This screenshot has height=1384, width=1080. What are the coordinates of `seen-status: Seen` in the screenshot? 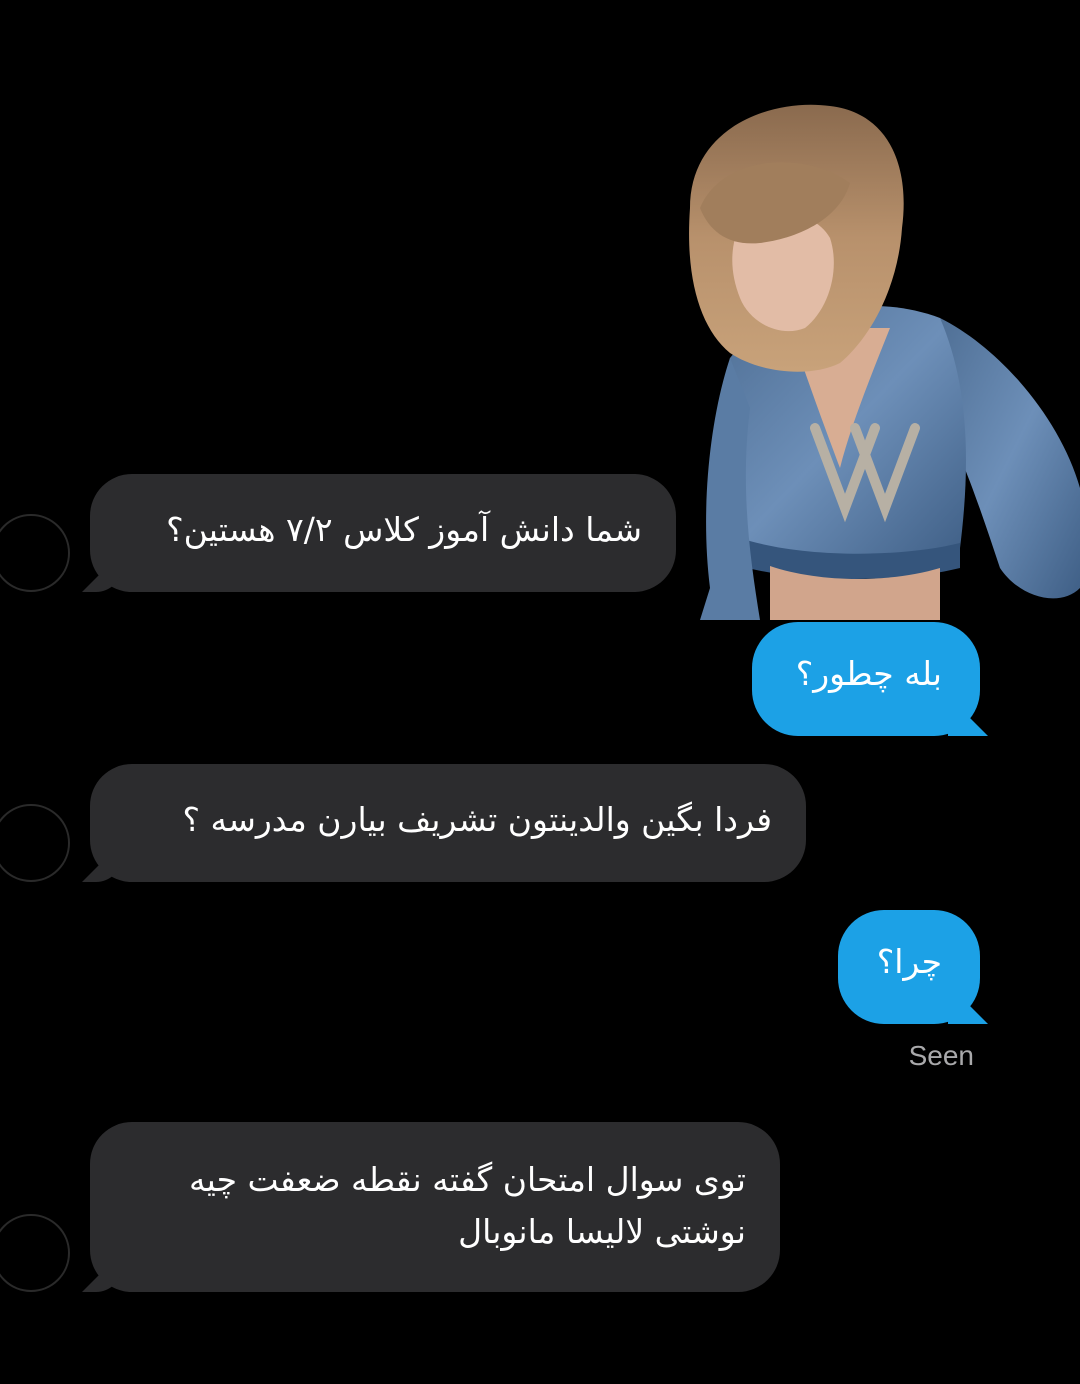 It's located at (941, 1055).